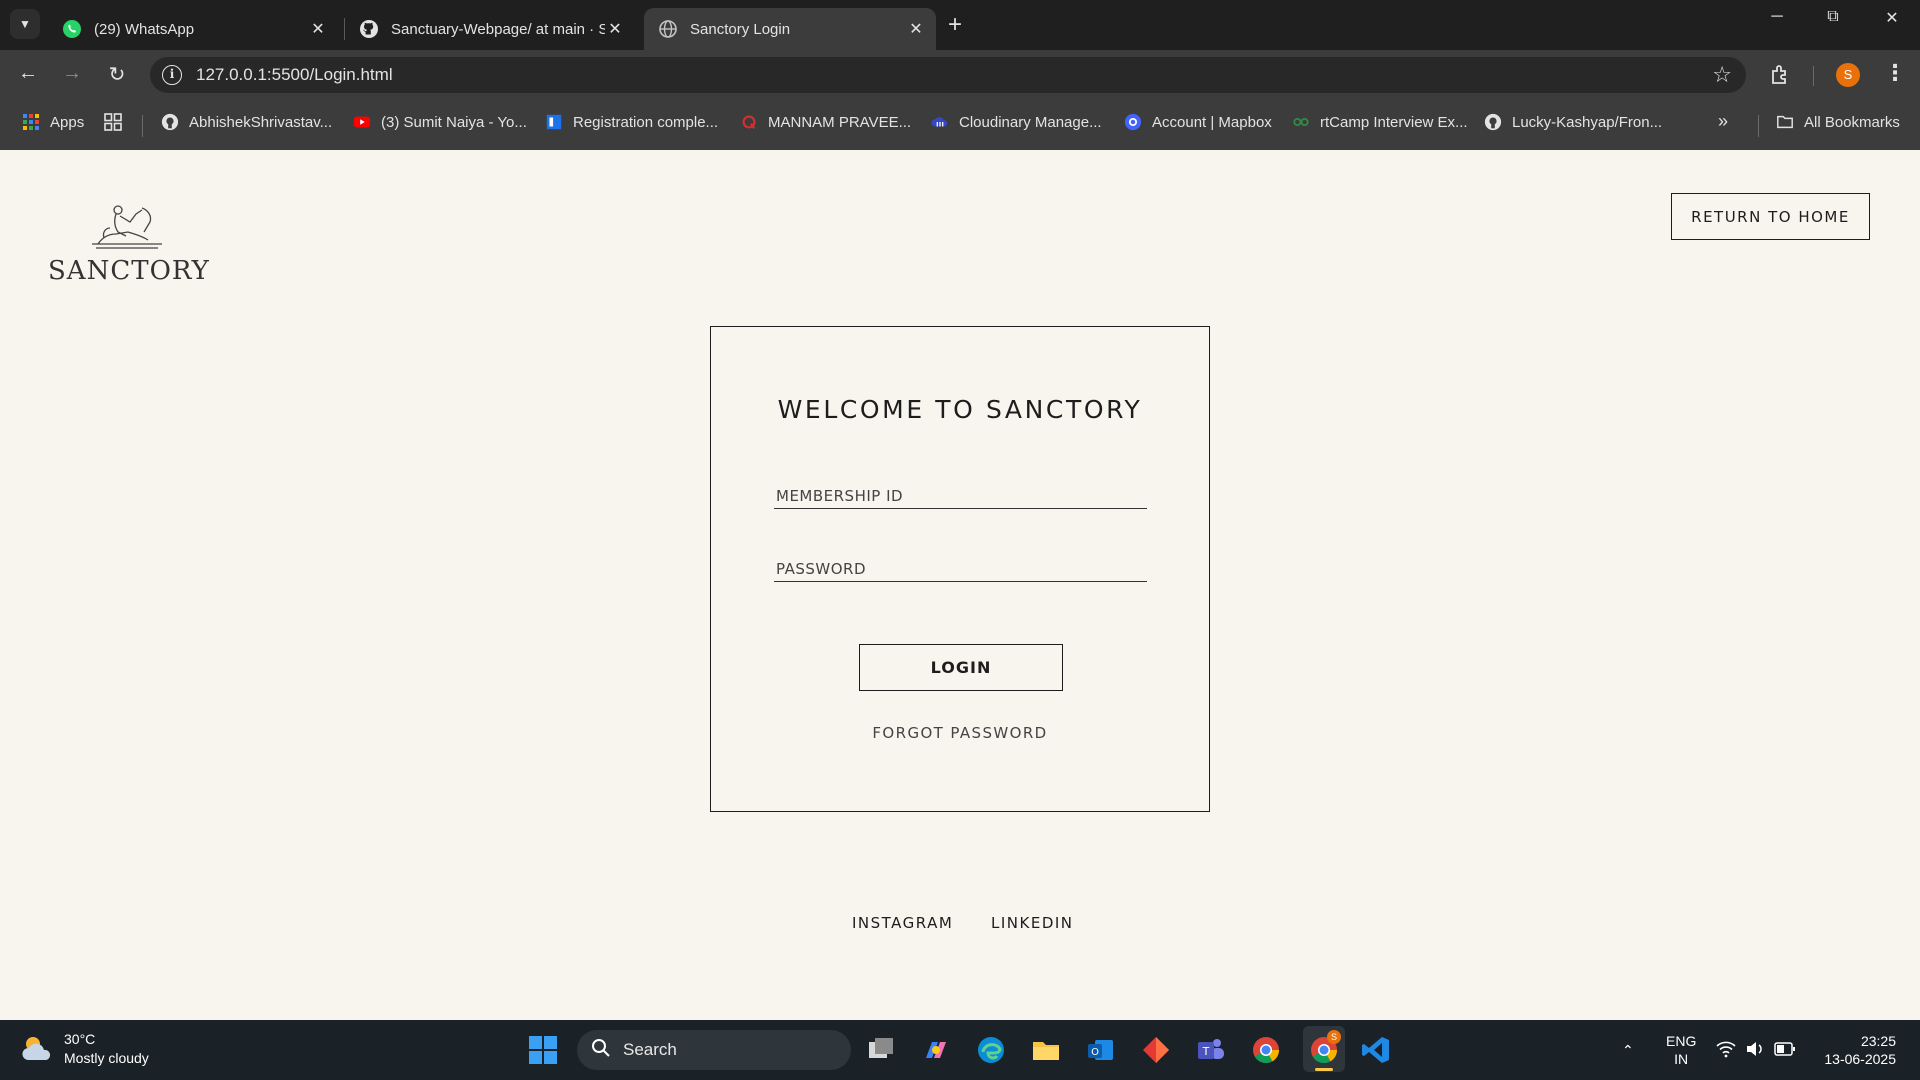 This screenshot has width=1920, height=1080. I want to click on weather-desc: Mostly cloudy, so click(106, 1058).